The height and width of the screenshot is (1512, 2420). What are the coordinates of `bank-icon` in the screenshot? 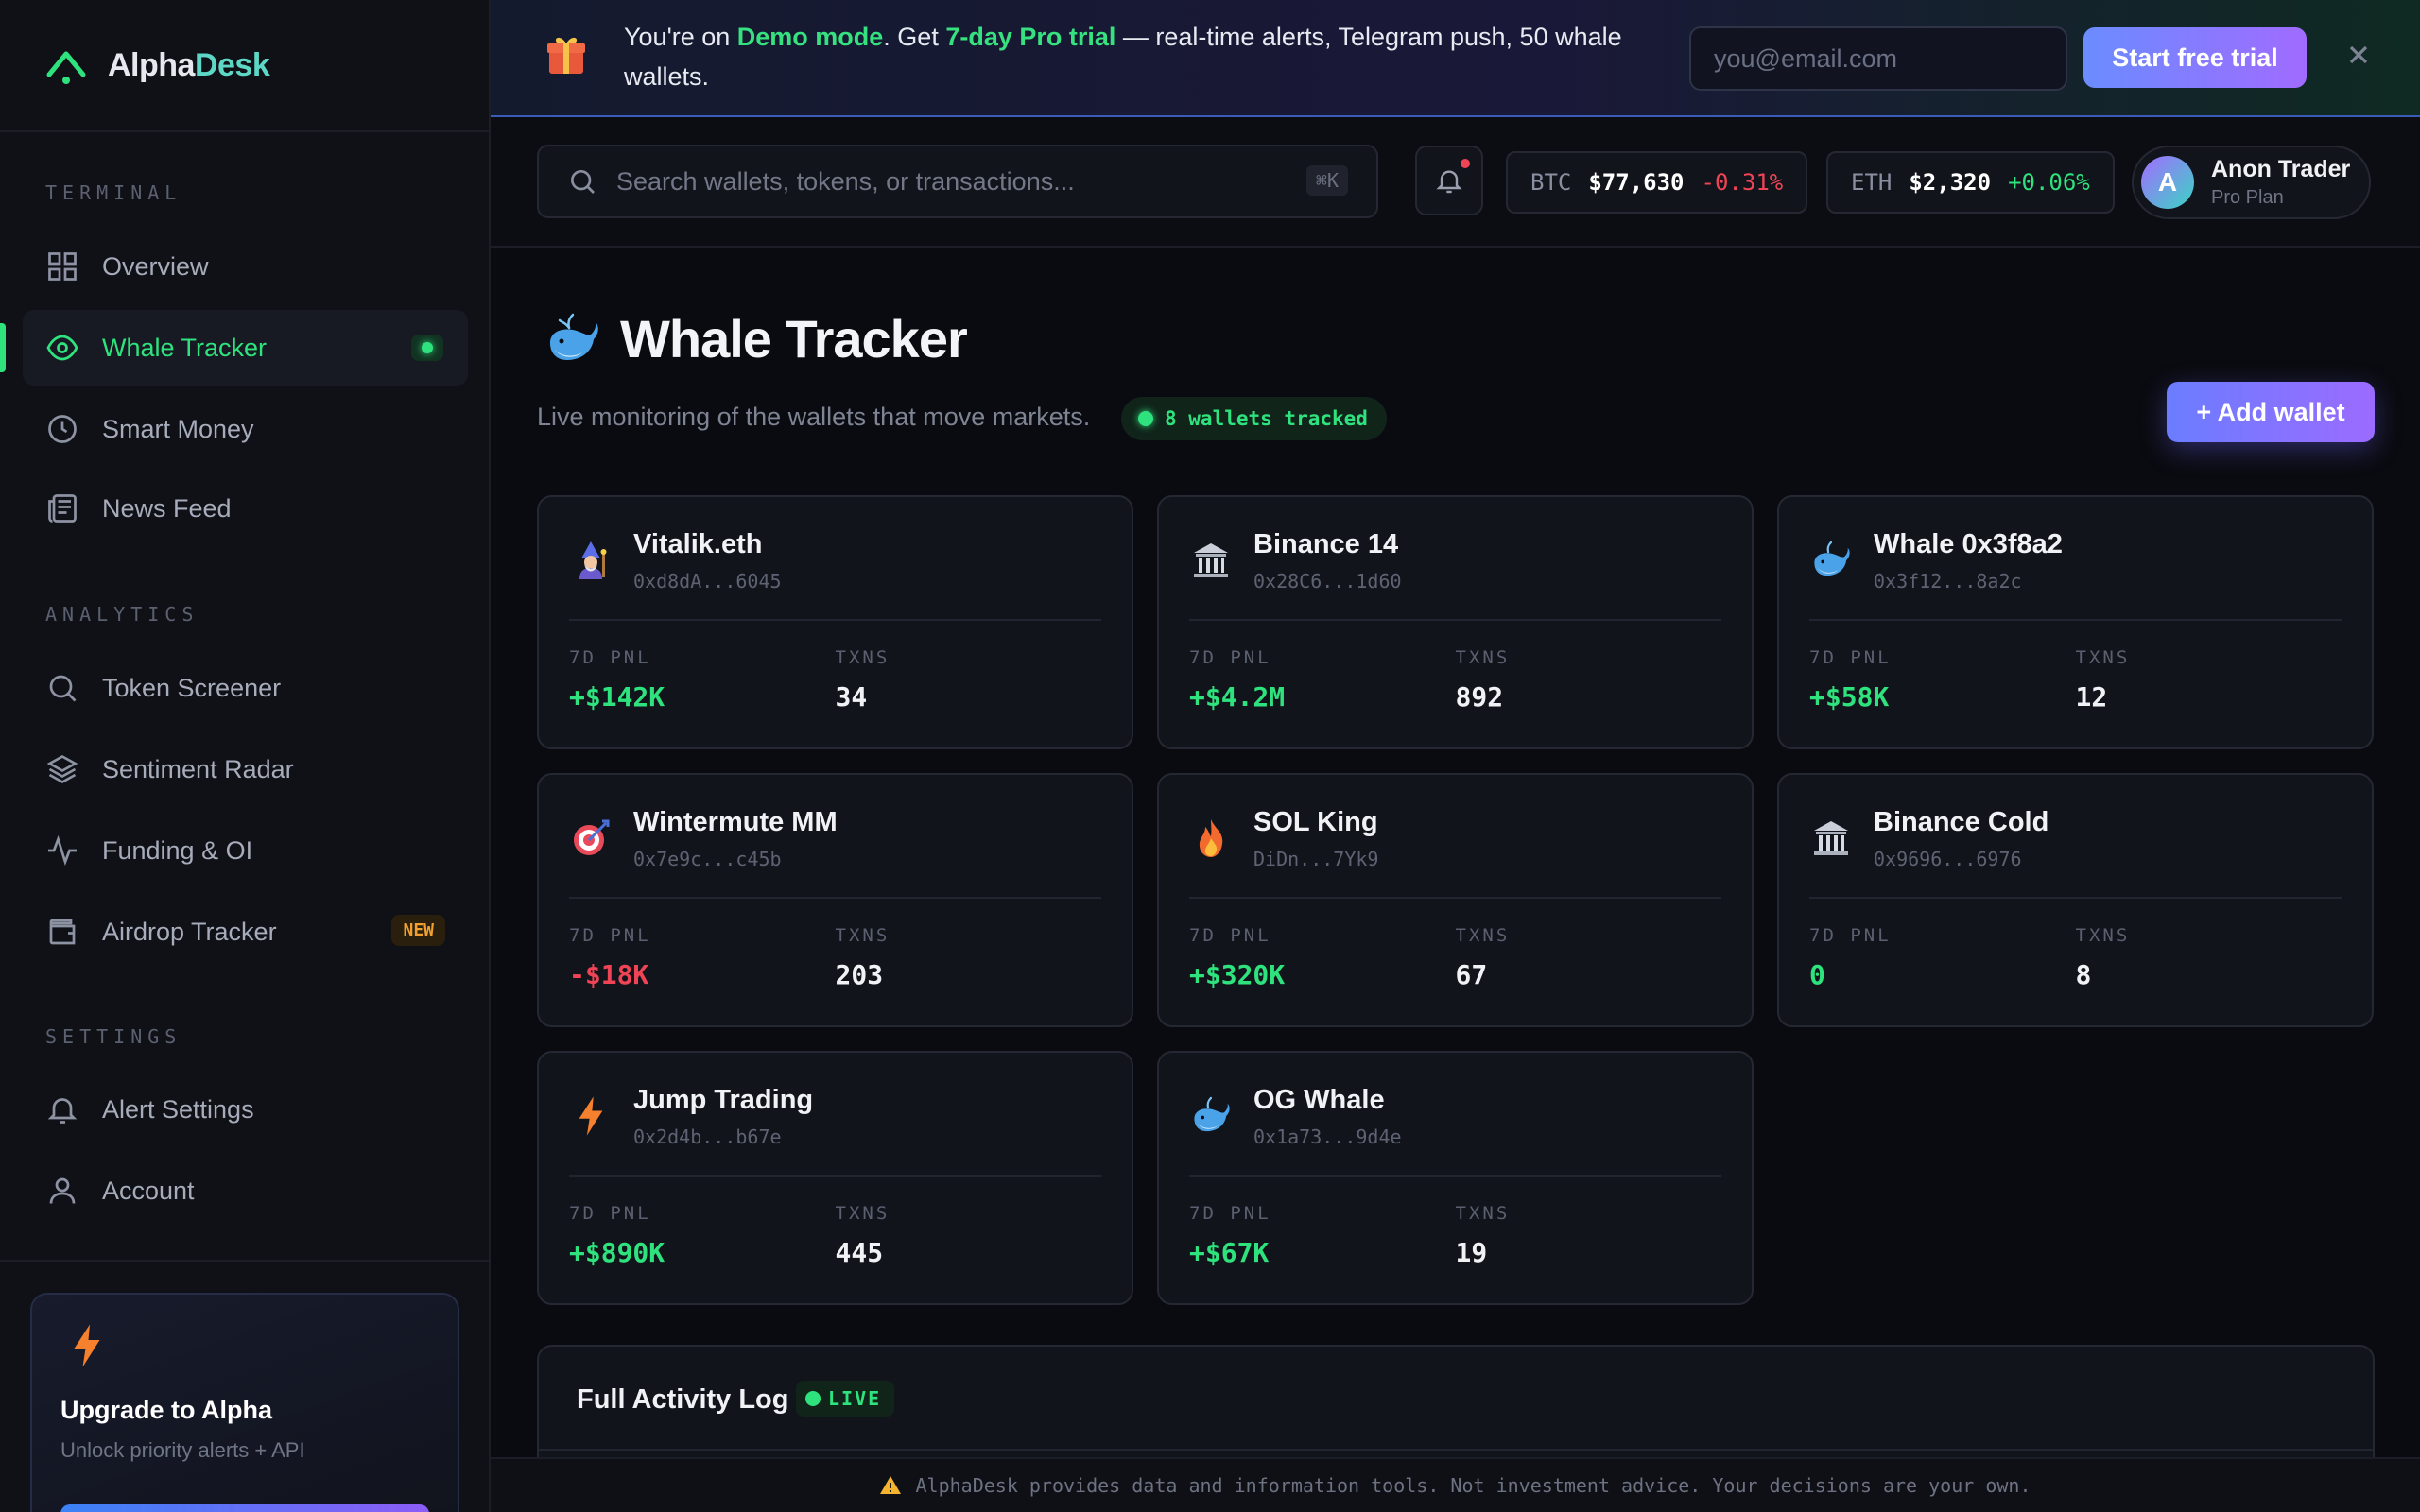 It's located at (1211, 560).